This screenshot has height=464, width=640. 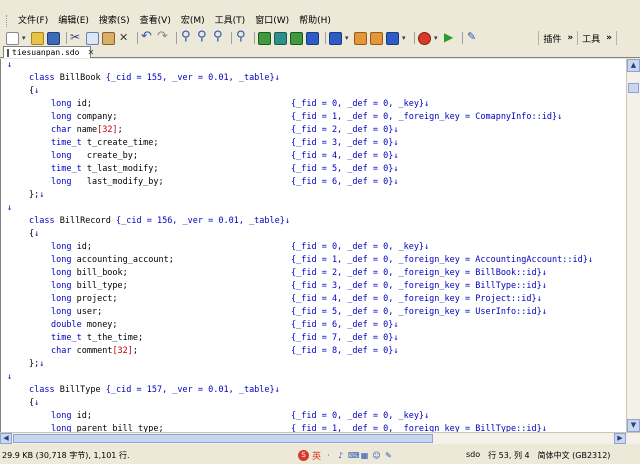 What do you see at coordinates (437, 38) in the screenshot?
I see `record-dropdown-icon: ▾` at bounding box center [437, 38].